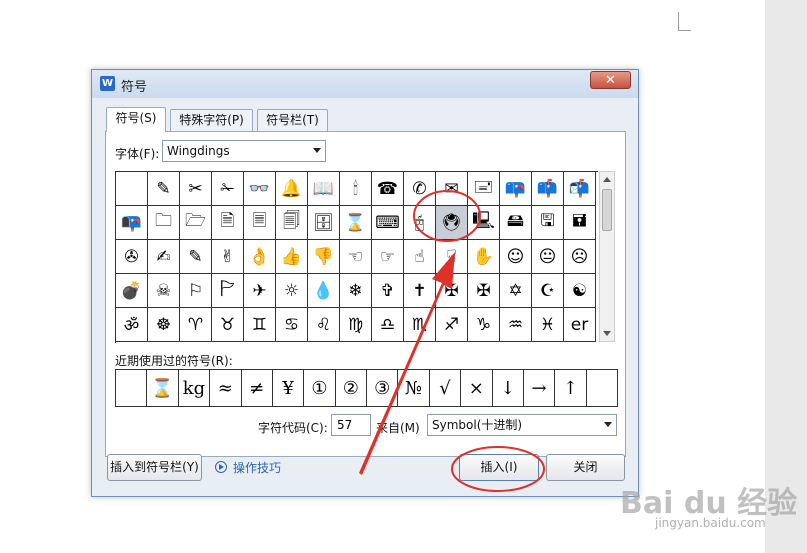  Describe the element at coordinates (452, 189) in the screenshot. I see `symbol-cell: ✉` at that location.